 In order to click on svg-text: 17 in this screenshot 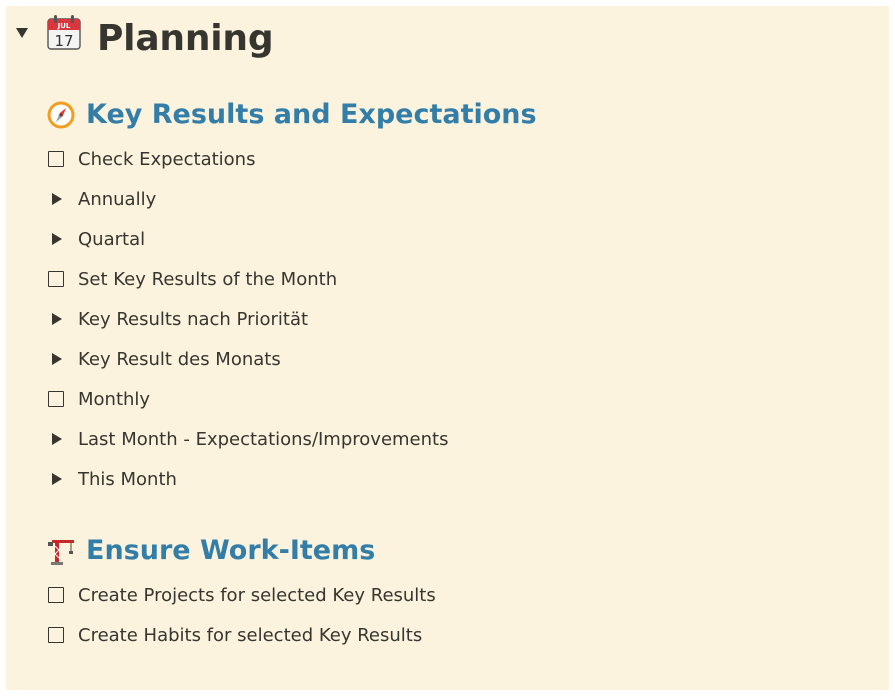, I will do `click(63, 41)`.